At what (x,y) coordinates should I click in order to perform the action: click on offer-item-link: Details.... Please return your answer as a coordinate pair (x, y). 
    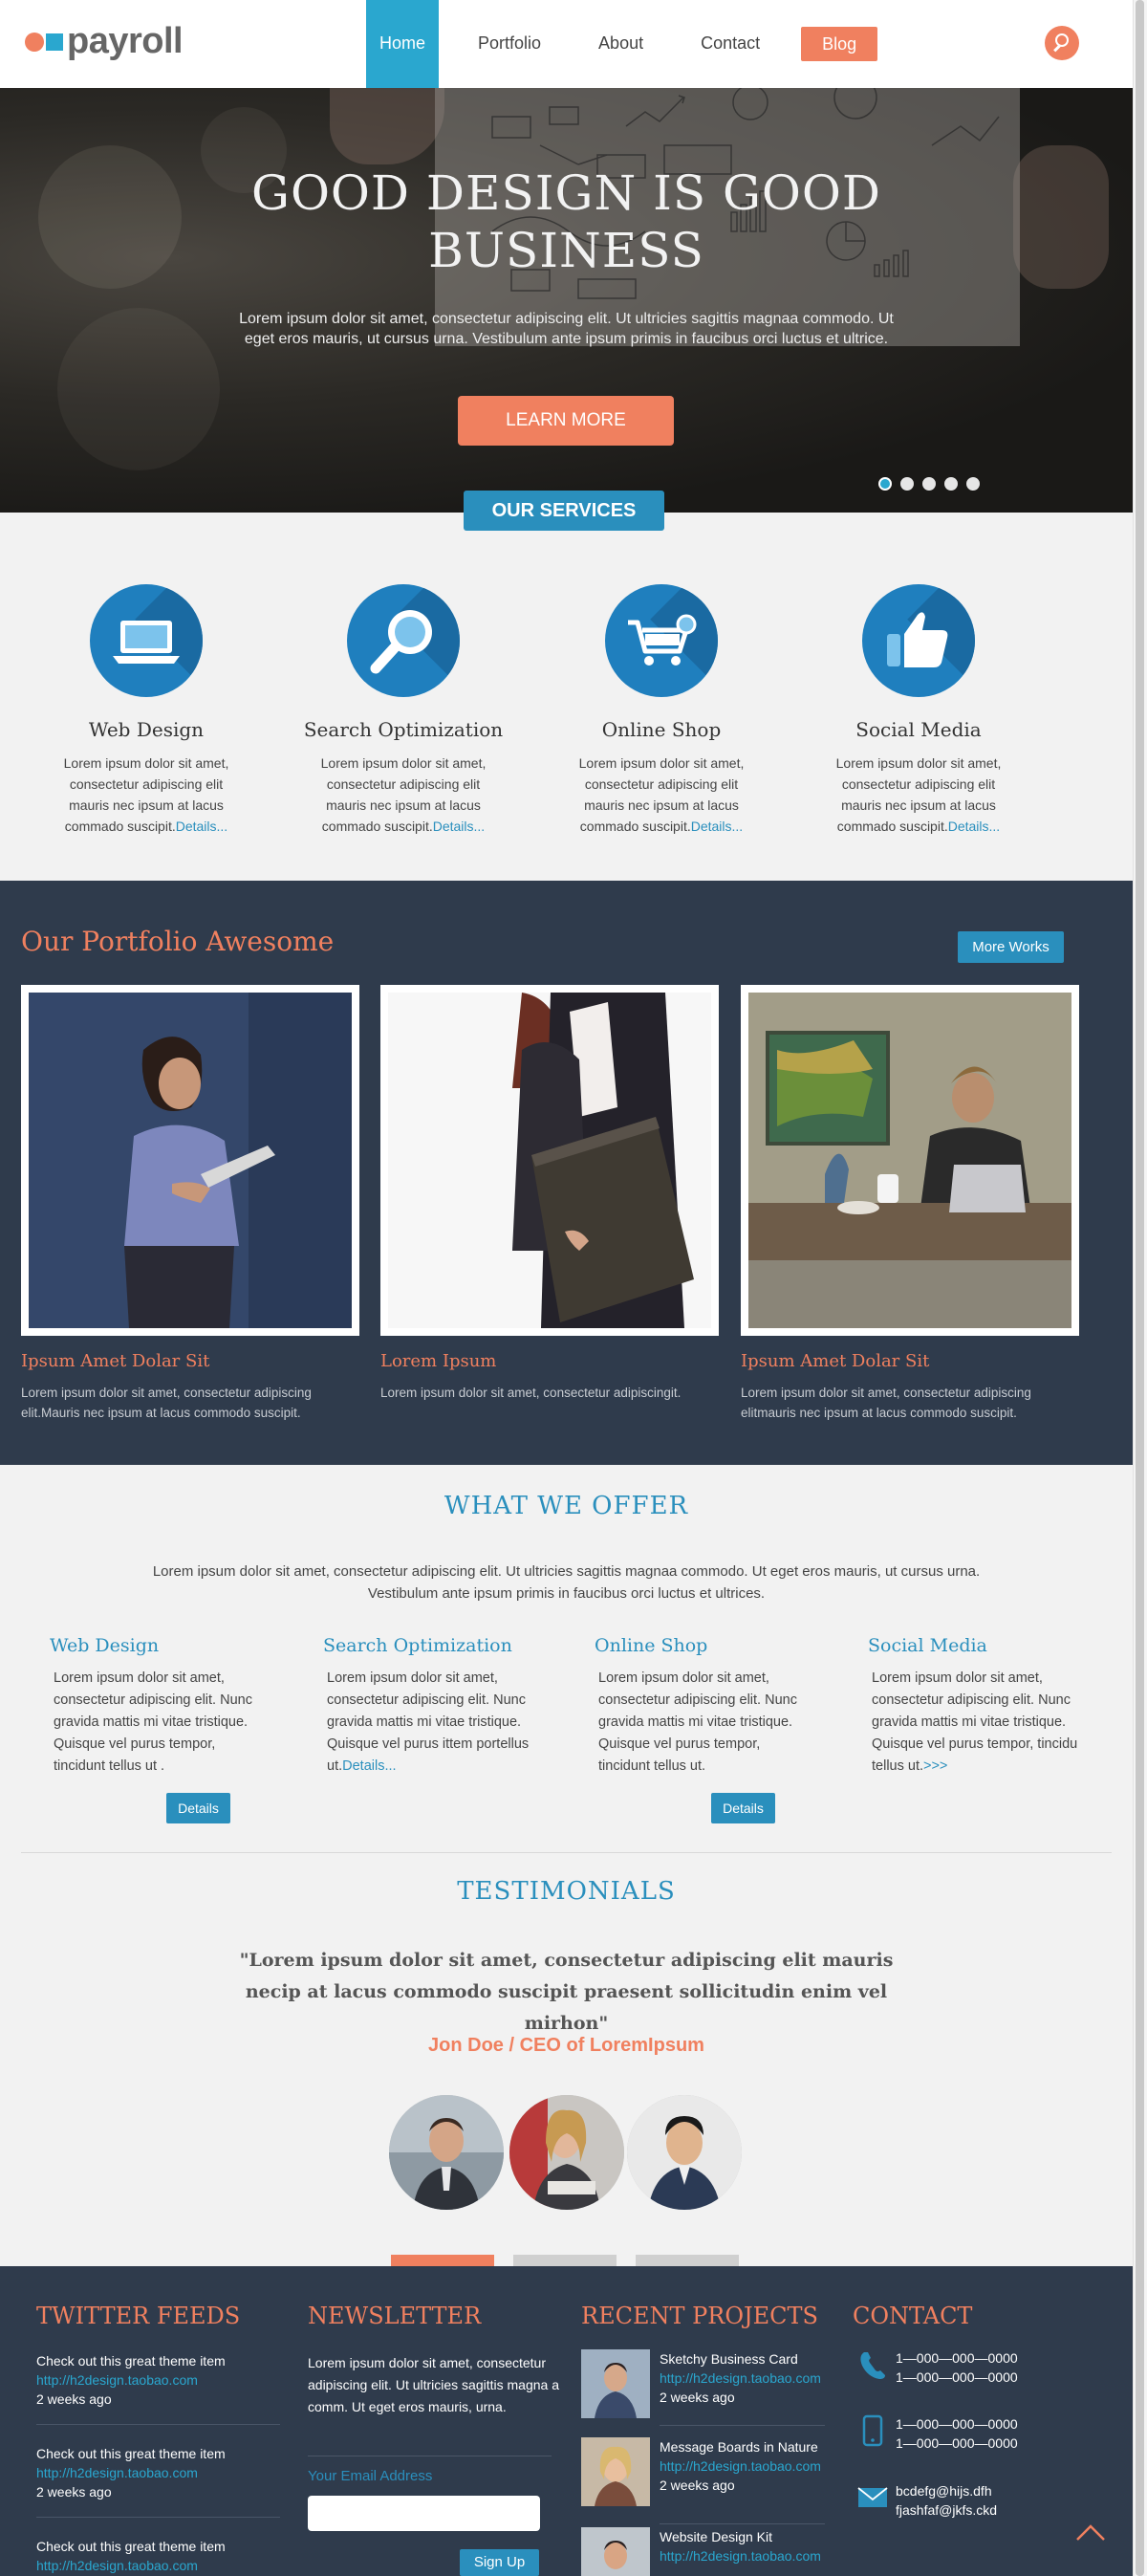
    Looking at the image, I should click on (369, 1766).